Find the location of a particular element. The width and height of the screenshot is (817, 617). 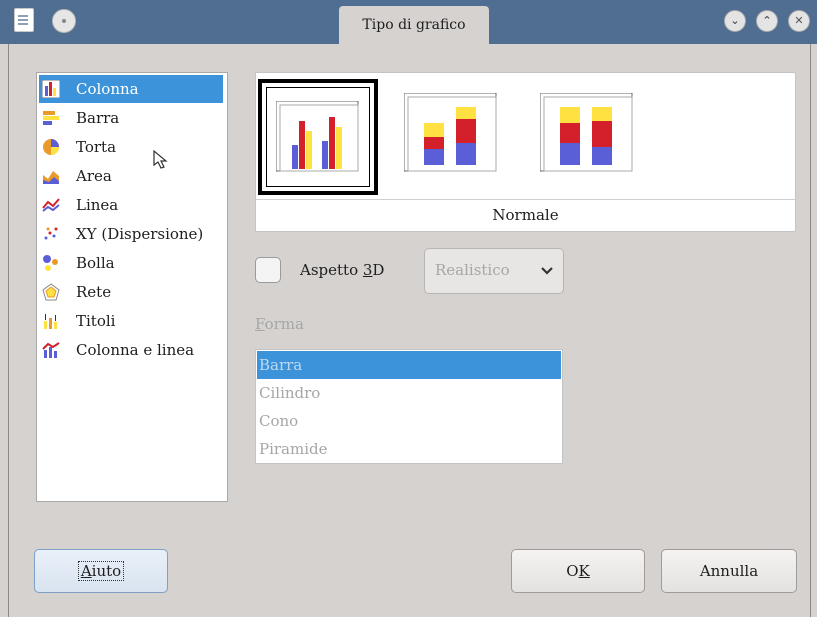

chart-type-label: Colonna is located at coordinates (107, 89).